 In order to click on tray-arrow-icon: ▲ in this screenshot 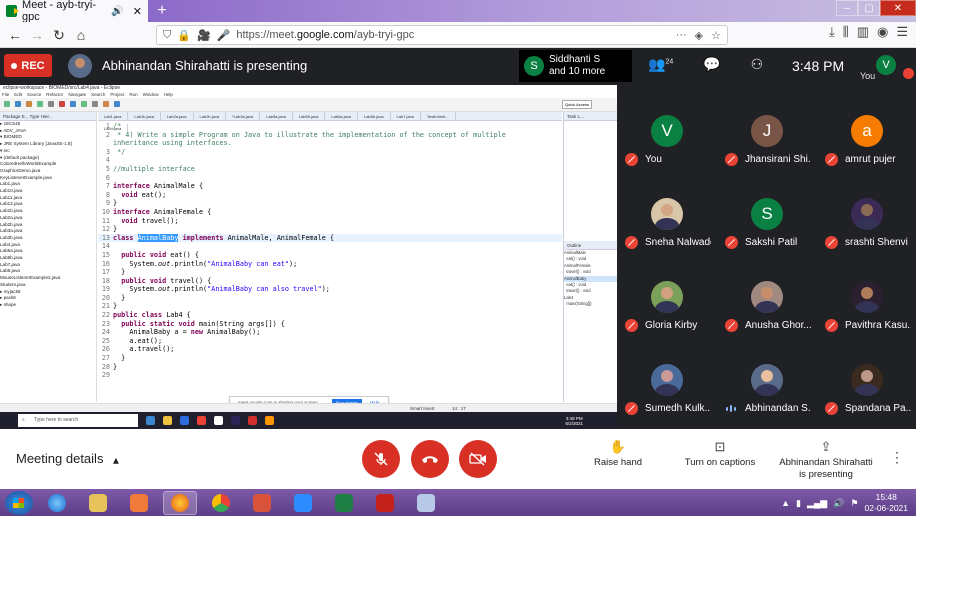, I will do `click(785, 503)`.